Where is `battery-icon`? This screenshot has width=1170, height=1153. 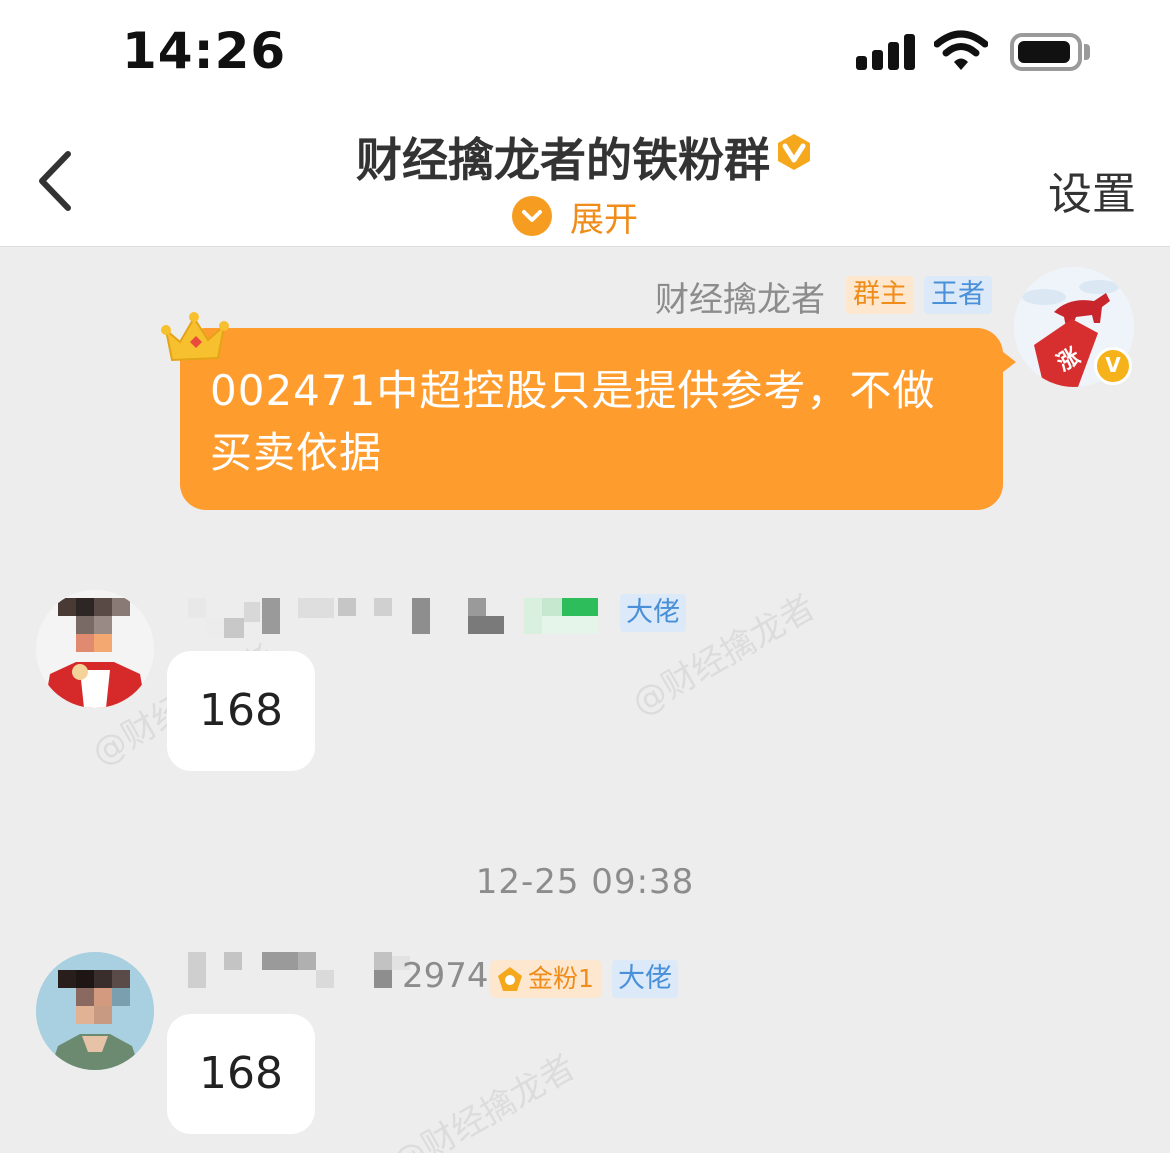 battery-icon is located at coordinates (1046, 52).